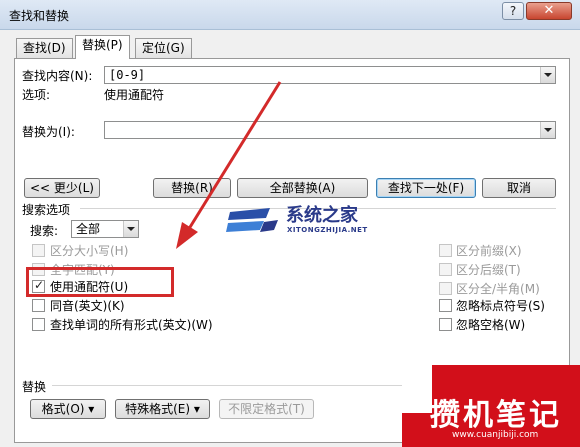 This screenshot has height=447, width=580. I want to click on xitongzhijia-logo-icon, so click(252, 220).